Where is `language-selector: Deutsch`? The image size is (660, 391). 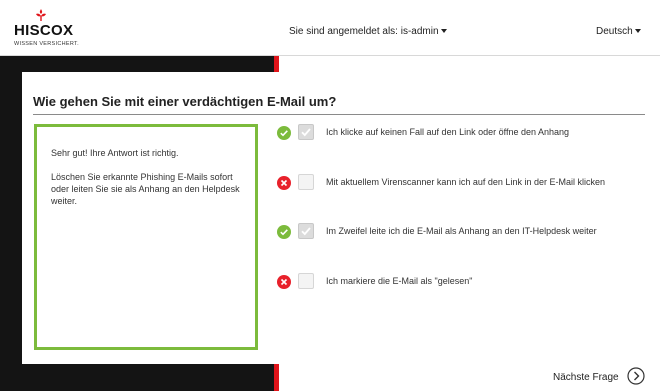
language-selector: Deutsch is located at coordinates (618, 31).